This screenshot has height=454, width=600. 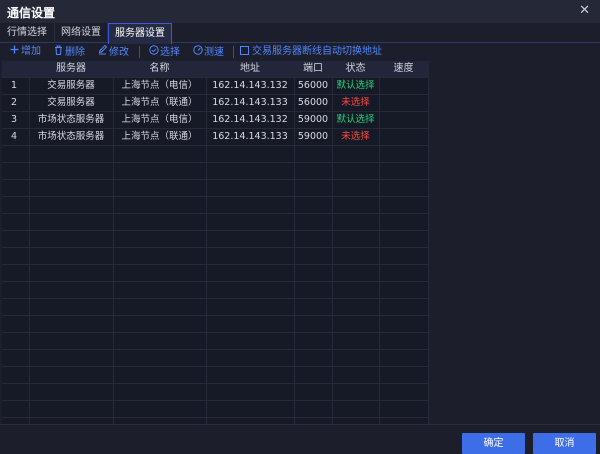 I want to click on header-speed: 速度, so click(x=403, y=69).